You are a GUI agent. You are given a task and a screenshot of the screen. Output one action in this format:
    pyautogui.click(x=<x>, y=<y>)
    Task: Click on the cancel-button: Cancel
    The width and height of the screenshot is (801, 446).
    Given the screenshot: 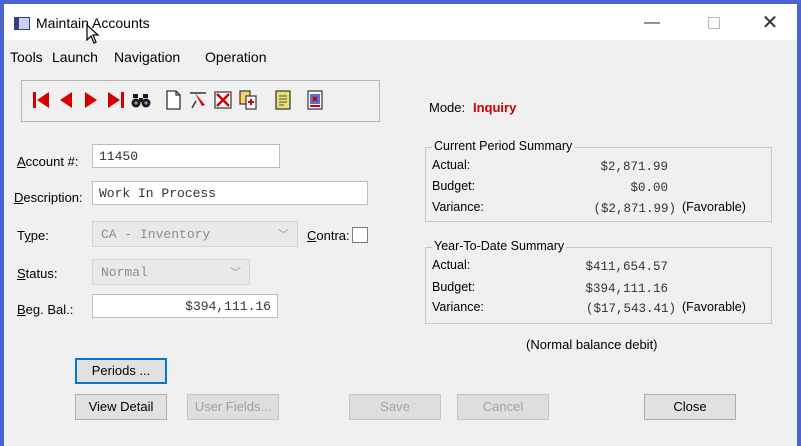 What is the action you would take?
    pyautogui.click(x=503, y=407)
    